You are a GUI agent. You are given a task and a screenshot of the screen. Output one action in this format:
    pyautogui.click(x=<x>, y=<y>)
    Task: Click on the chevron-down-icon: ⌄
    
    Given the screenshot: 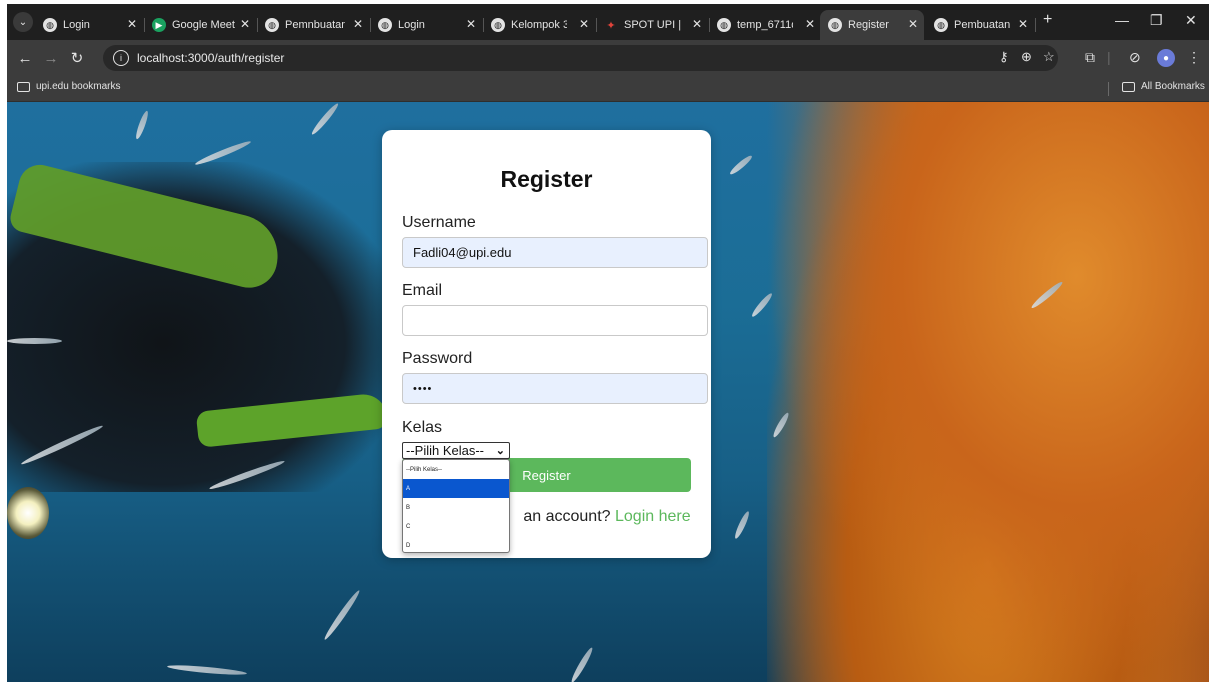 What is the action you would take?
    pyautogui.click(x=500, y=451)
    